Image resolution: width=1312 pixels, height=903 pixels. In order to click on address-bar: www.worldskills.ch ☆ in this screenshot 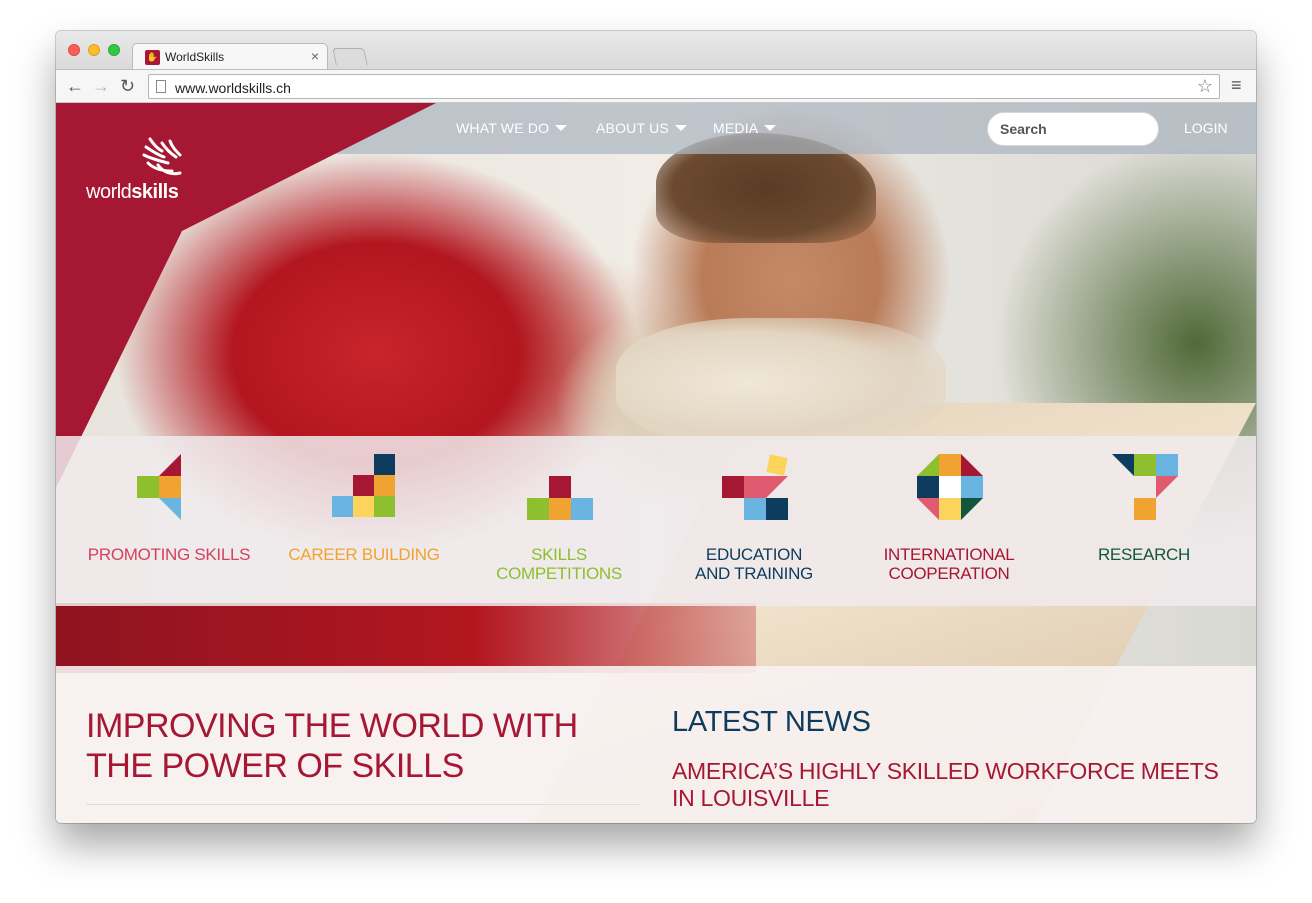, I will do `click(684, 86)`.